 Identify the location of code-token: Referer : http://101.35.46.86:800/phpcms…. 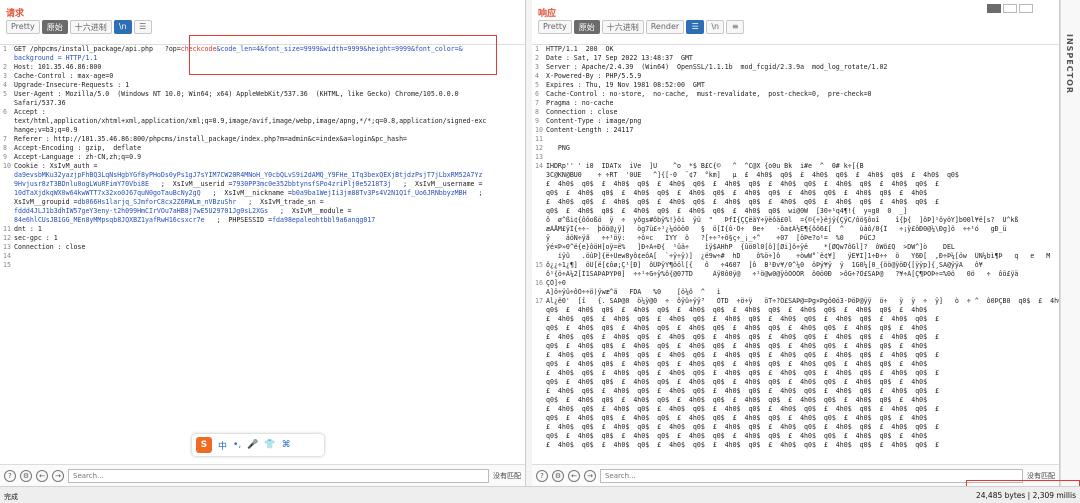
(211, 139).